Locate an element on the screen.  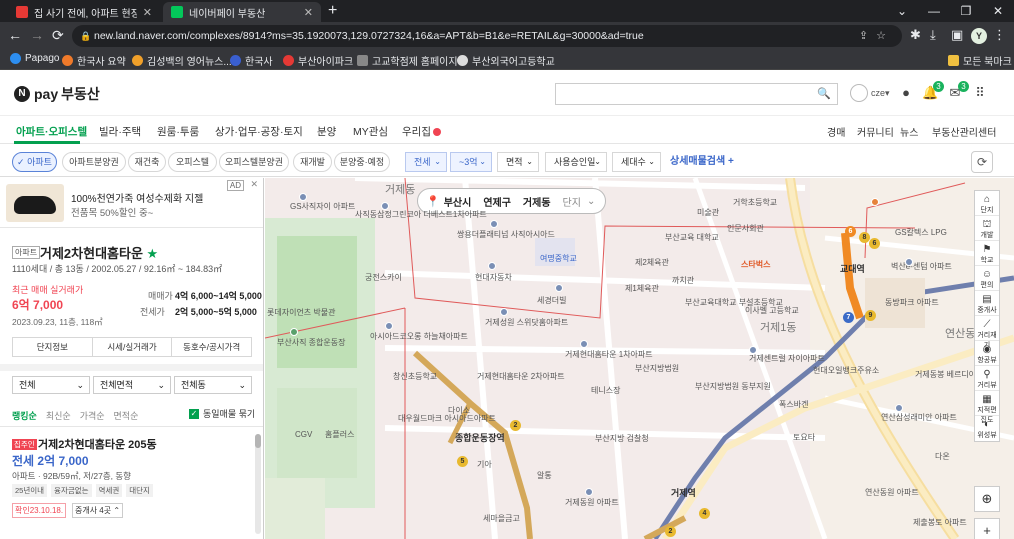
region-complex: 단지 is located at coordinates (572, 201).